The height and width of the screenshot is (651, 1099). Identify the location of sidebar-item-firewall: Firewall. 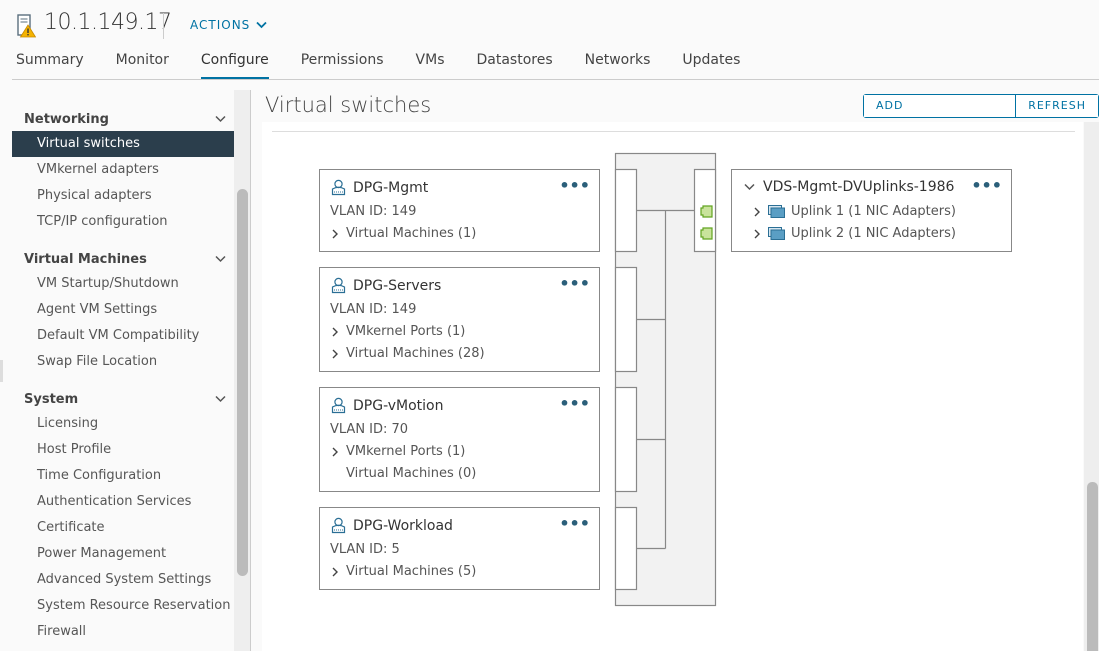
(123, 632).